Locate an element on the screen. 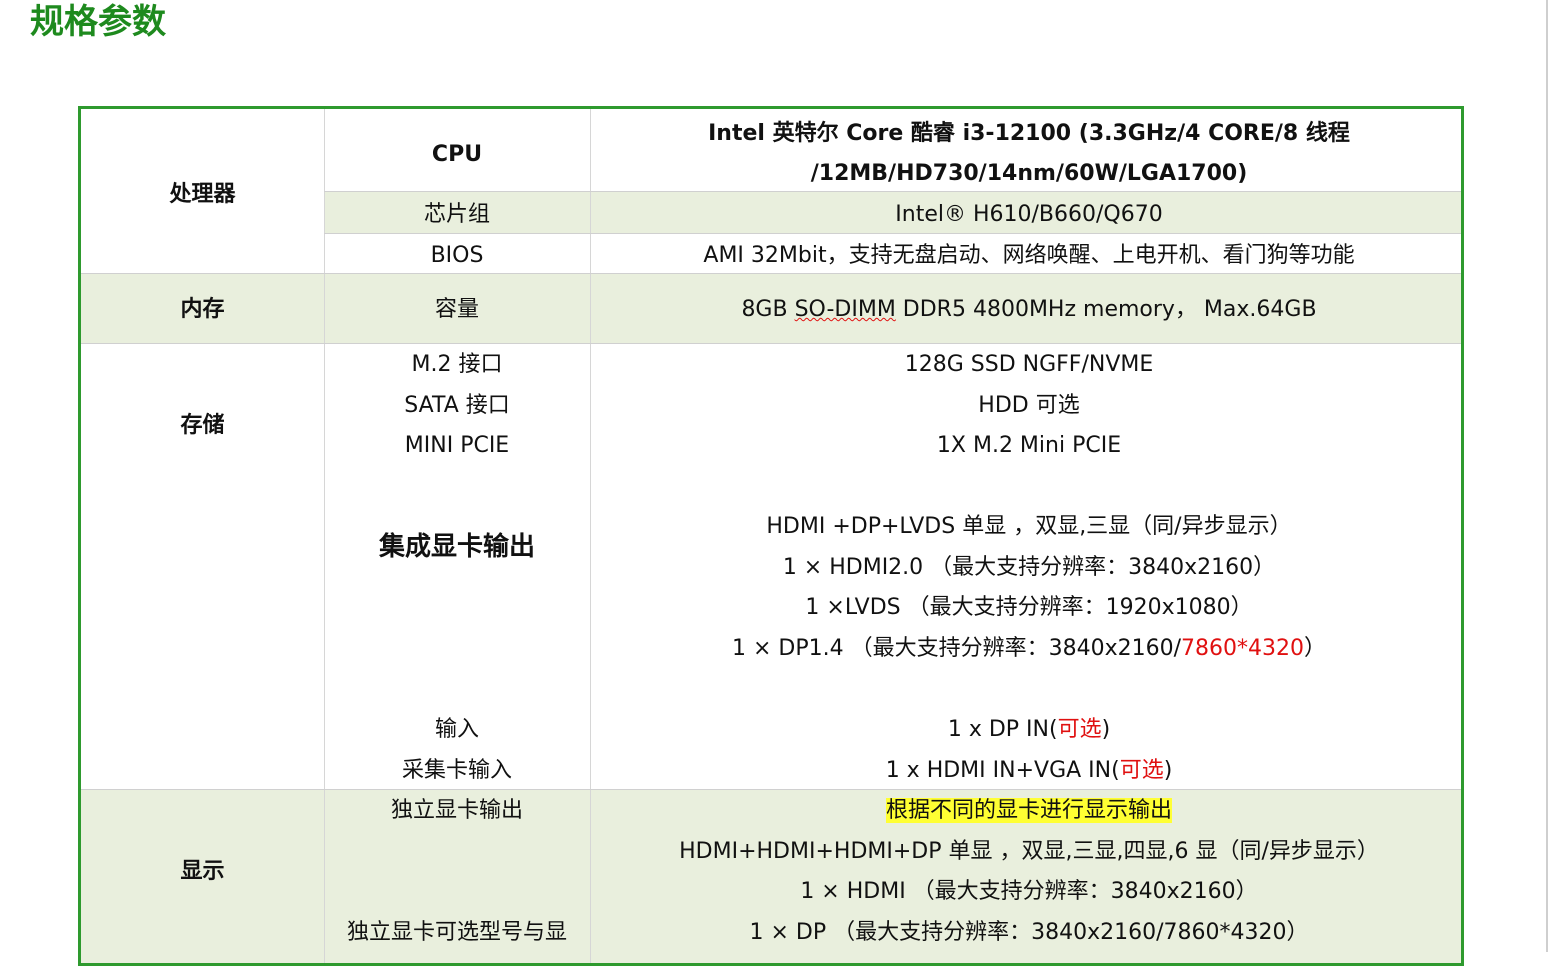  category-processor: 处理器 is located at coordinates (202, 194).